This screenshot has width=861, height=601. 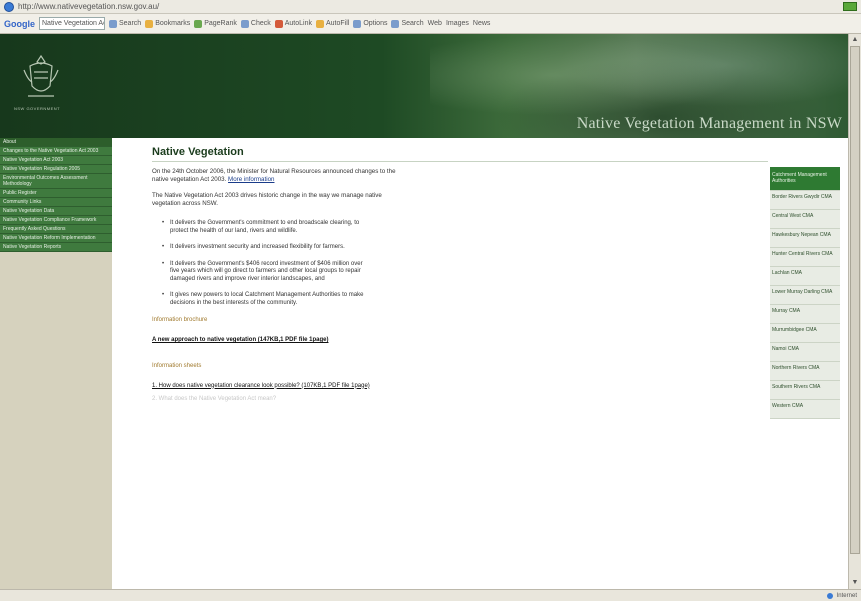 I want to click on crest-caption: NSW GOVERNMENT, so click(x=37, y=108).